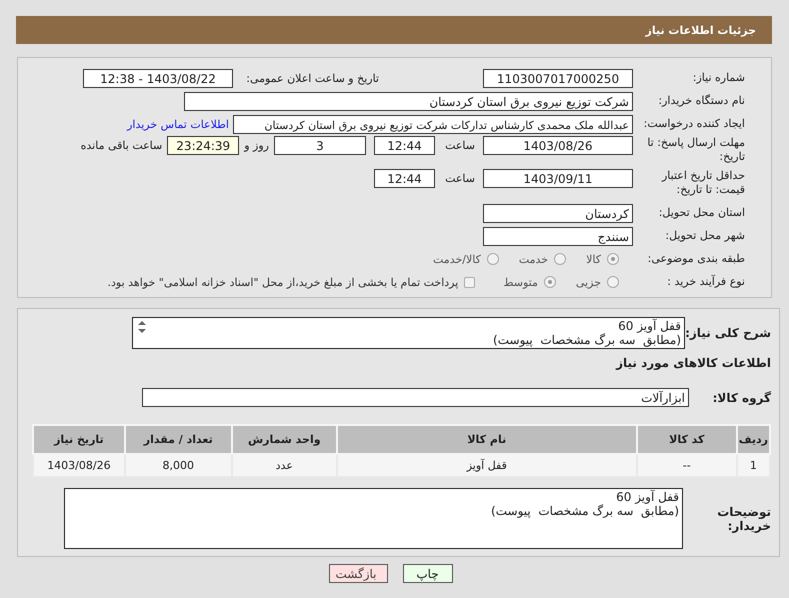 This screenshot has width=789, height=598. What do you see at coordinates (256, 146) in the screenshot?
I see `days-label: روز و` at bounding box center [256, 146].